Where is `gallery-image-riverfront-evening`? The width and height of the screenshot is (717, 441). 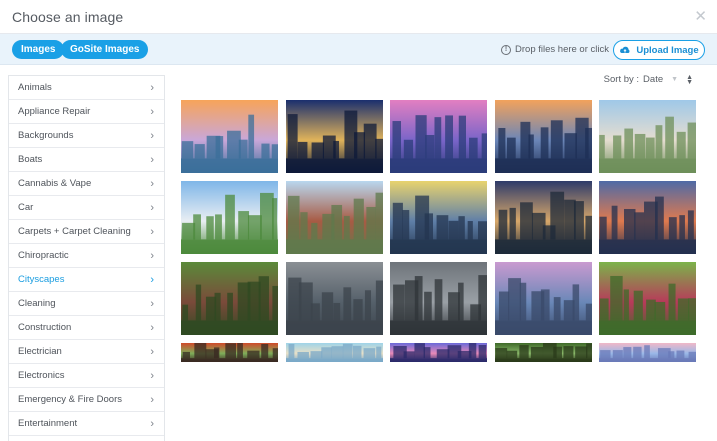 gallery-image-riverfront-evening is located at coordinates (543, 298).